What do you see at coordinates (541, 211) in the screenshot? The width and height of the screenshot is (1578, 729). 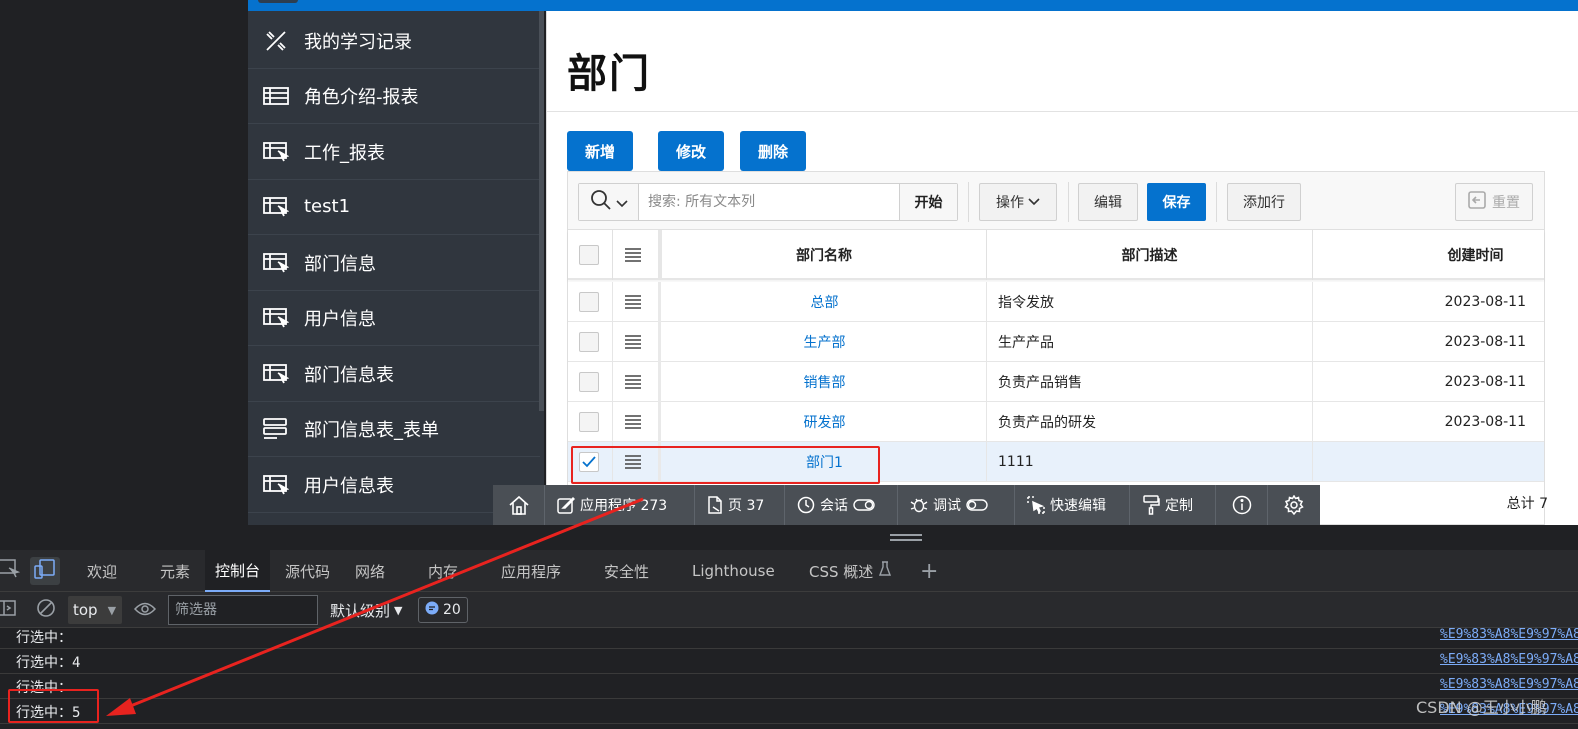 I see `sidebar-scrollbar` at bounding box center [541, 211].